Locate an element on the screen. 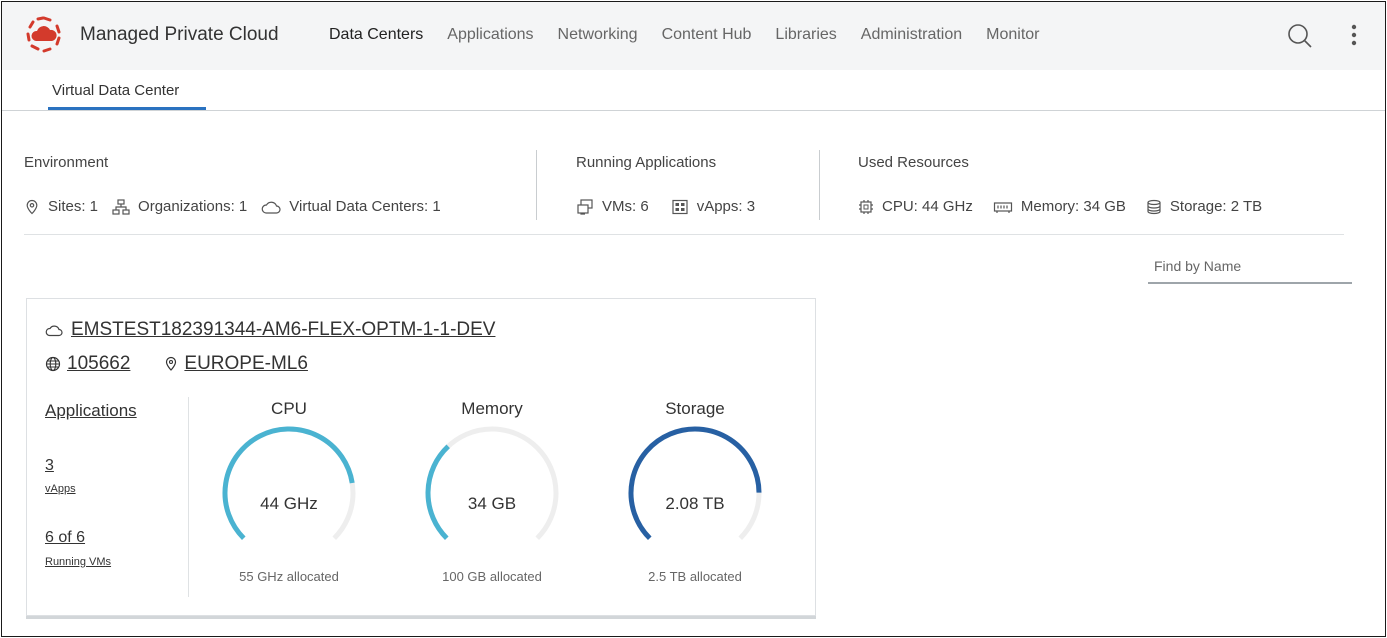 The image size is (1387, 638). gauge-value: 44 GHz is located at coordinates (289, 503).